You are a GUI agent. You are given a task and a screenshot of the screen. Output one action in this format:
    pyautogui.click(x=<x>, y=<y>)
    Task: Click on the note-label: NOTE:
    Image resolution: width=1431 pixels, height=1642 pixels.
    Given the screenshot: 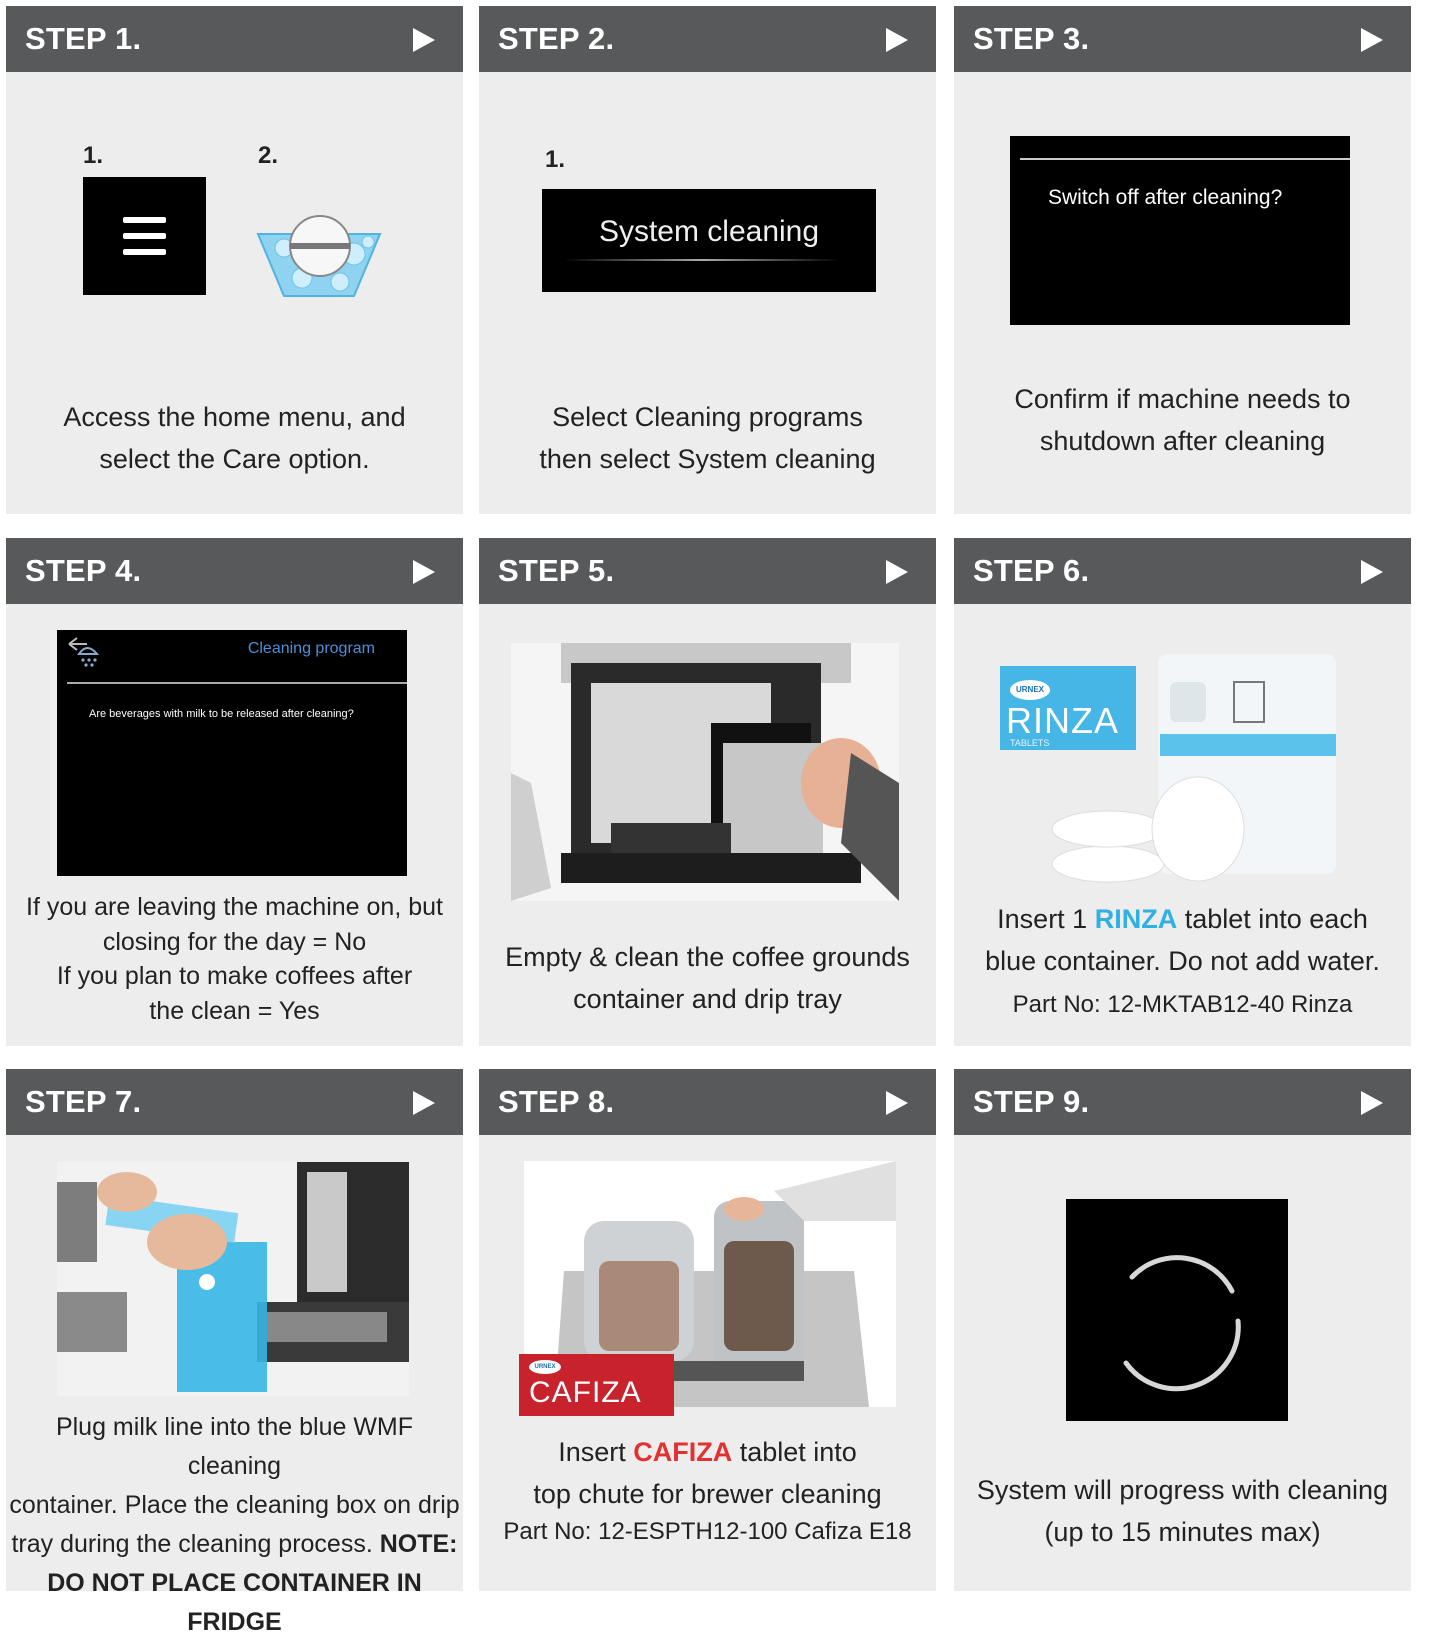 What is the action you would take?
    pyautogui.click(x=418, y=1544)
    